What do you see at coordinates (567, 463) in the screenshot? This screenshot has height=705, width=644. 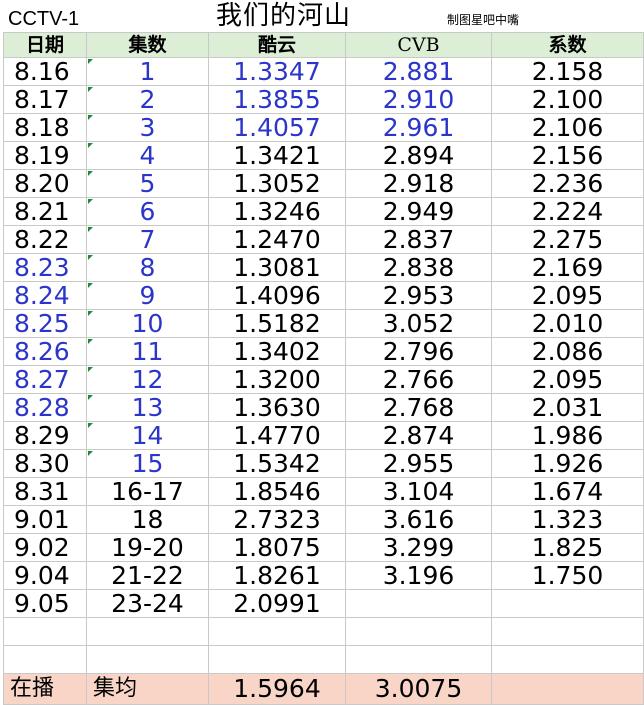 I see `cell-coef: 1.926` at bounding box center [567, 463].